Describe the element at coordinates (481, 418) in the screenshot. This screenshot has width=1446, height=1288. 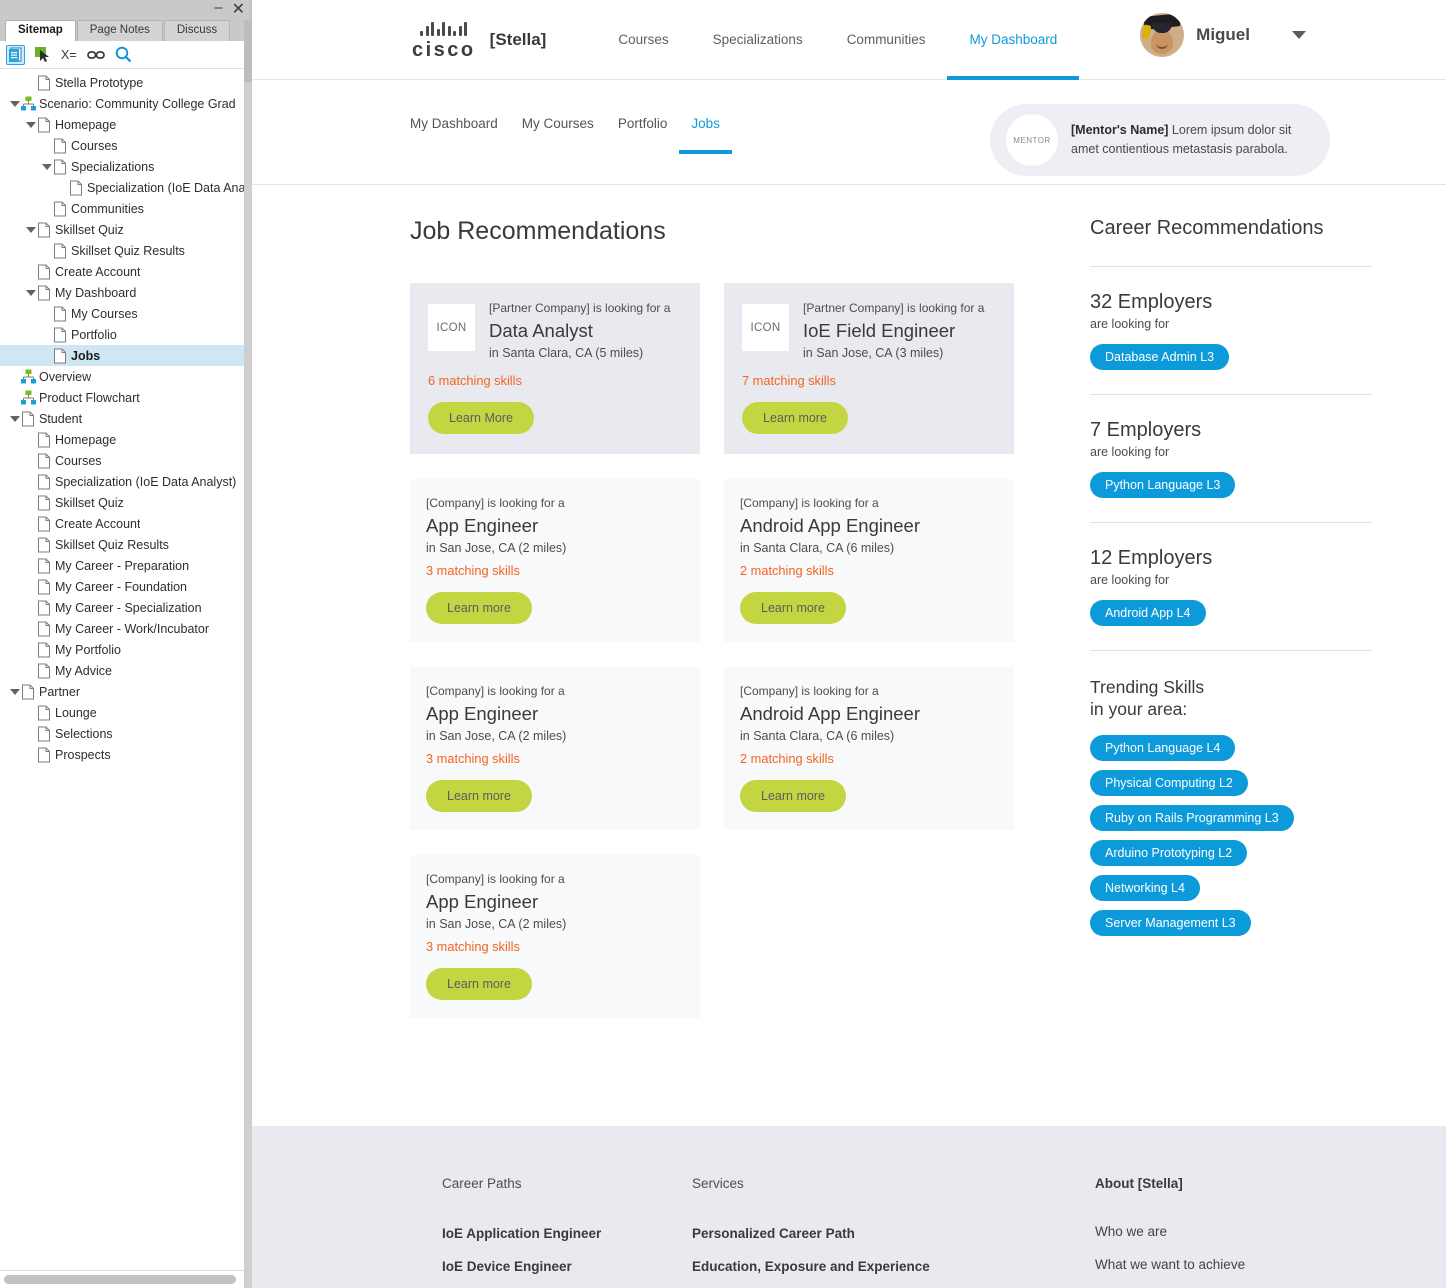
I see `learn-more-button: Learn More` at that location.